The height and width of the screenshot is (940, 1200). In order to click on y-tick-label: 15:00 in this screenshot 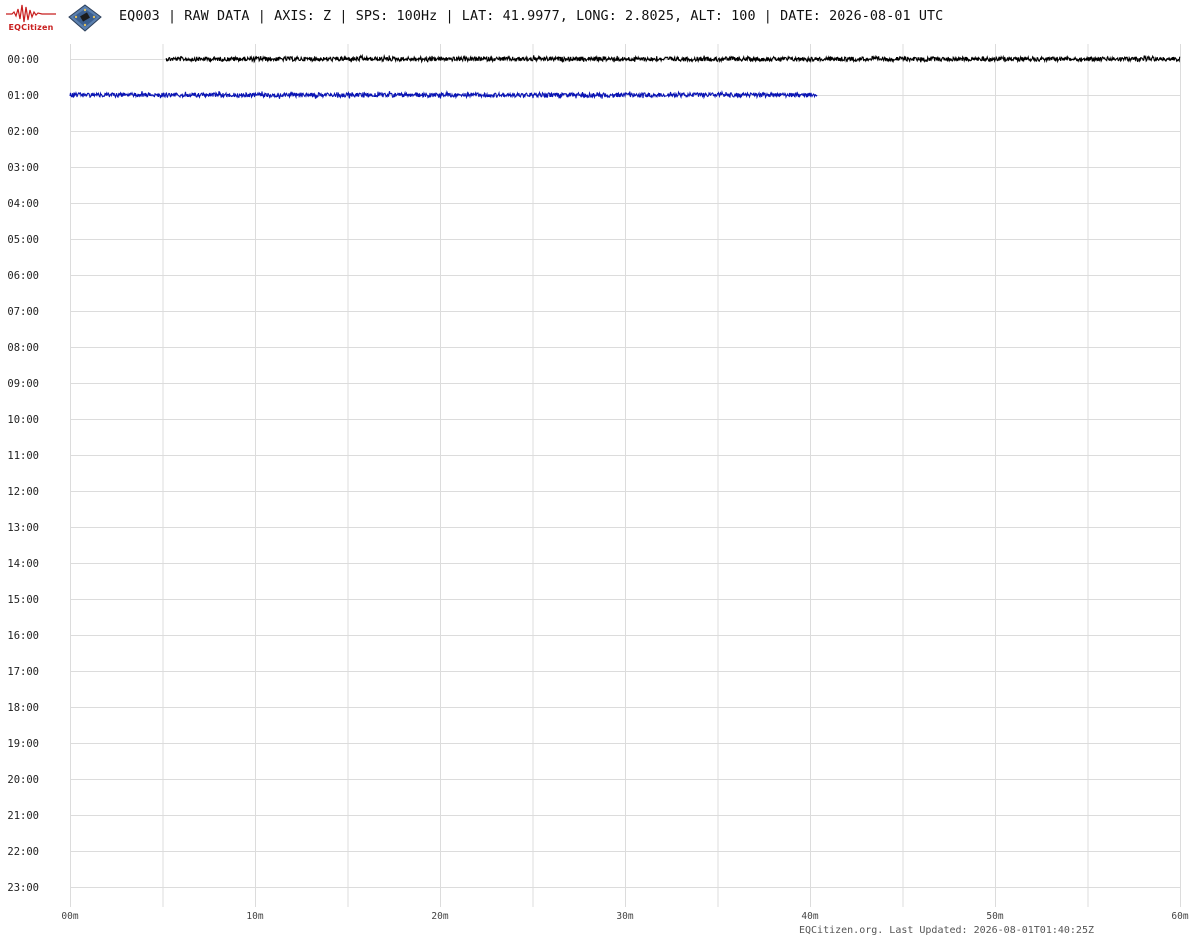, I will do `click(23, 600)`.